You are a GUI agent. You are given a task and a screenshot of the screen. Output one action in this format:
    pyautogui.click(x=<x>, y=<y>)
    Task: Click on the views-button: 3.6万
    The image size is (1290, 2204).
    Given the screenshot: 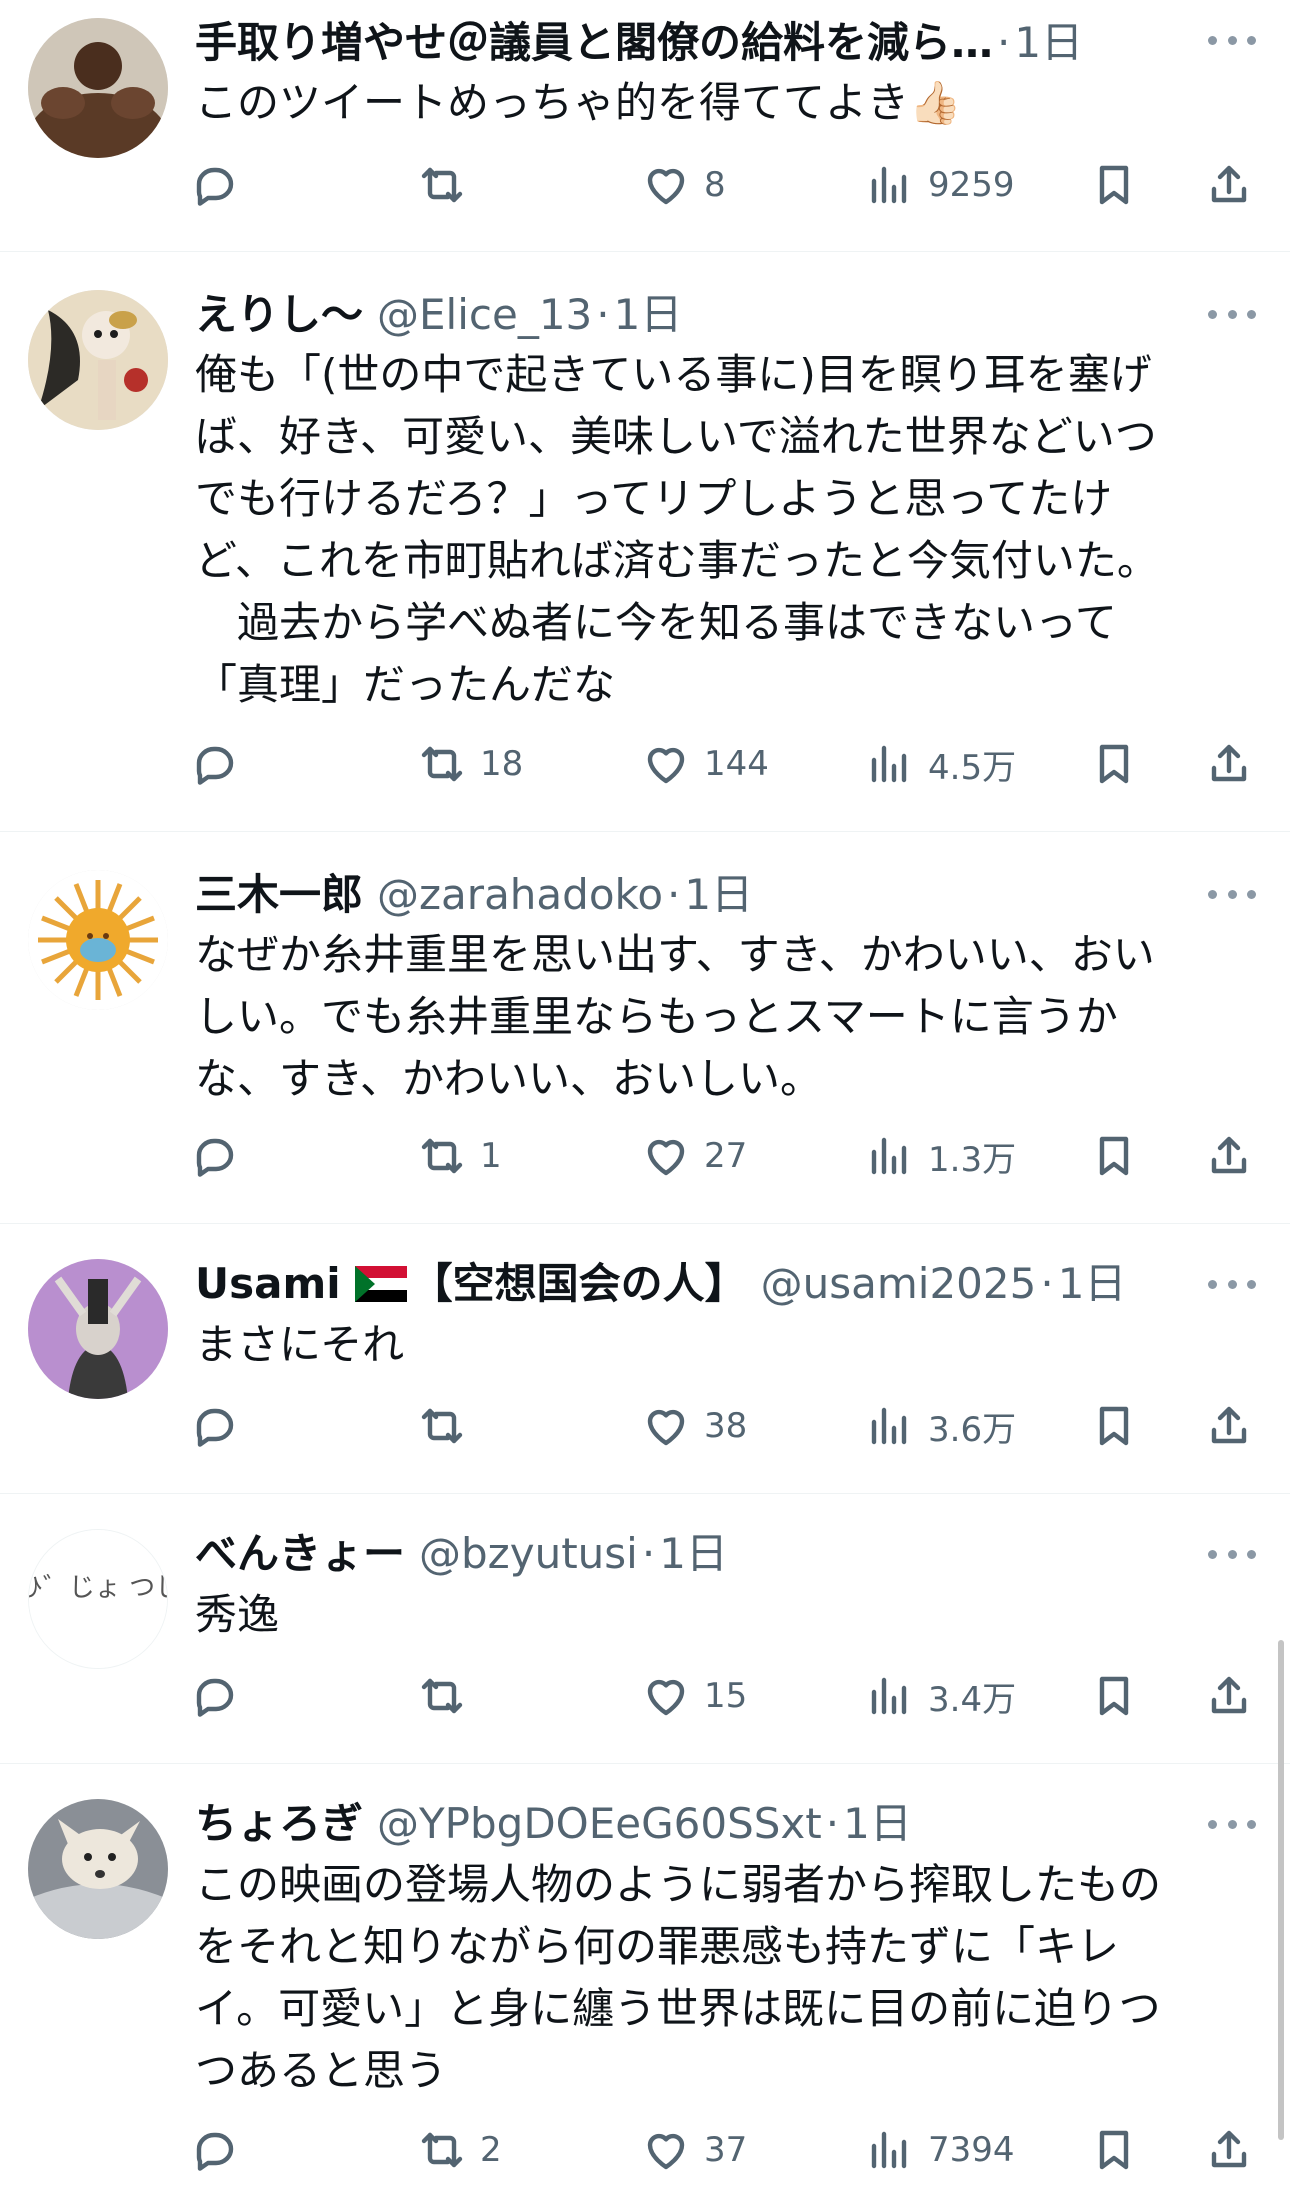 What is the action you would take?
    pyautogui.click(x=941, y=1426)
    